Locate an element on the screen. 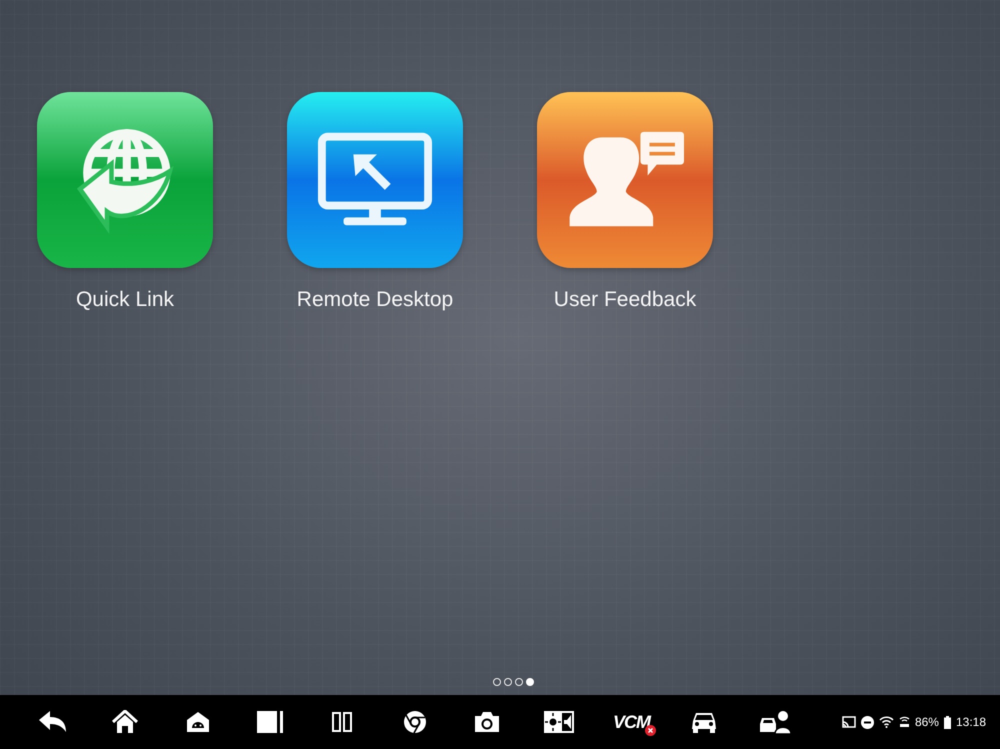 The width and height of the screenshot is (1000, 749). battery-percentage: 86% is located at coordinates (926, 722).